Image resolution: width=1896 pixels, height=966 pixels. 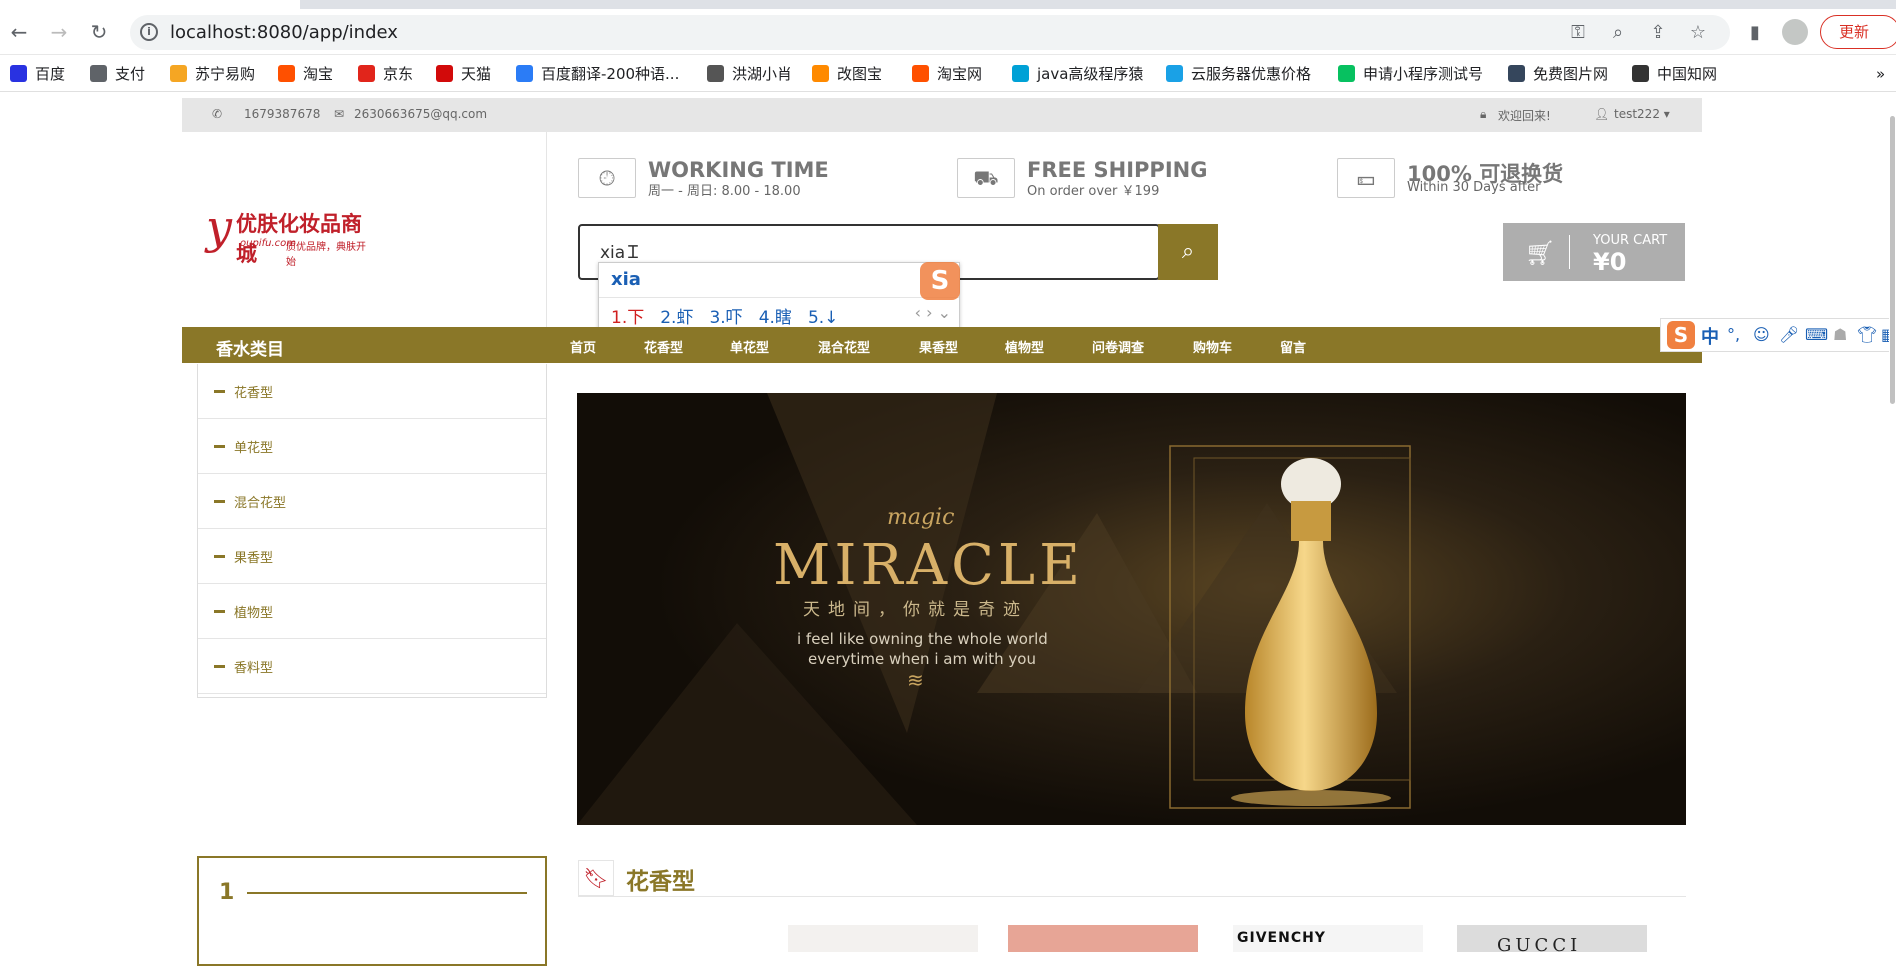 What do you see at coordinates (282, 114) in the screenshot?
I see `phone-text: 1679387678` at bounding box center [282, 114].